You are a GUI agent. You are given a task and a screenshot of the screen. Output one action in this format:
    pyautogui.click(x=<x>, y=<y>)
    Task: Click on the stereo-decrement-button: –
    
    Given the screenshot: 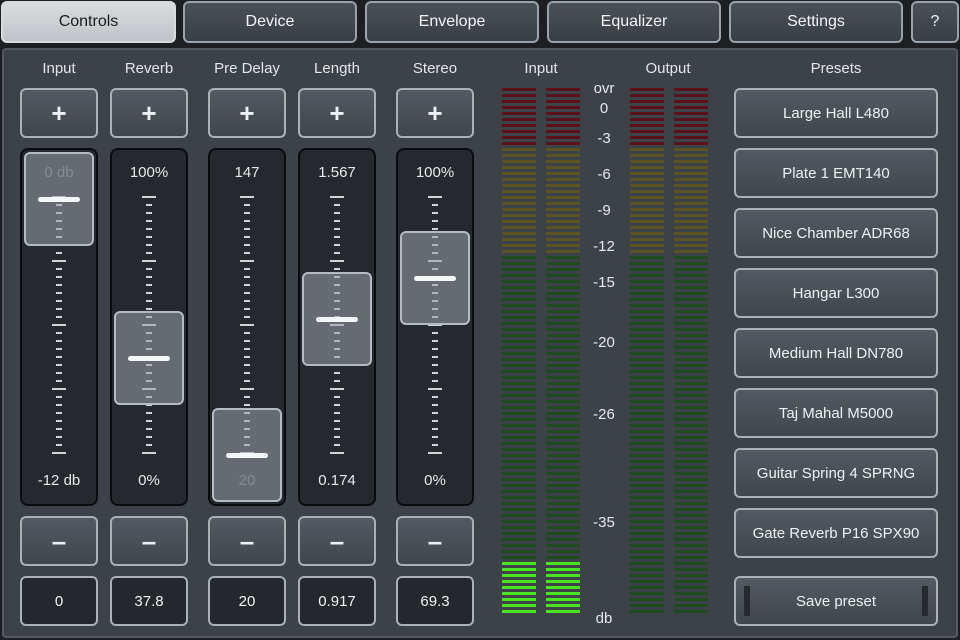 What is the action you would take?
    pyautogui.click(x=435, y=541)
    